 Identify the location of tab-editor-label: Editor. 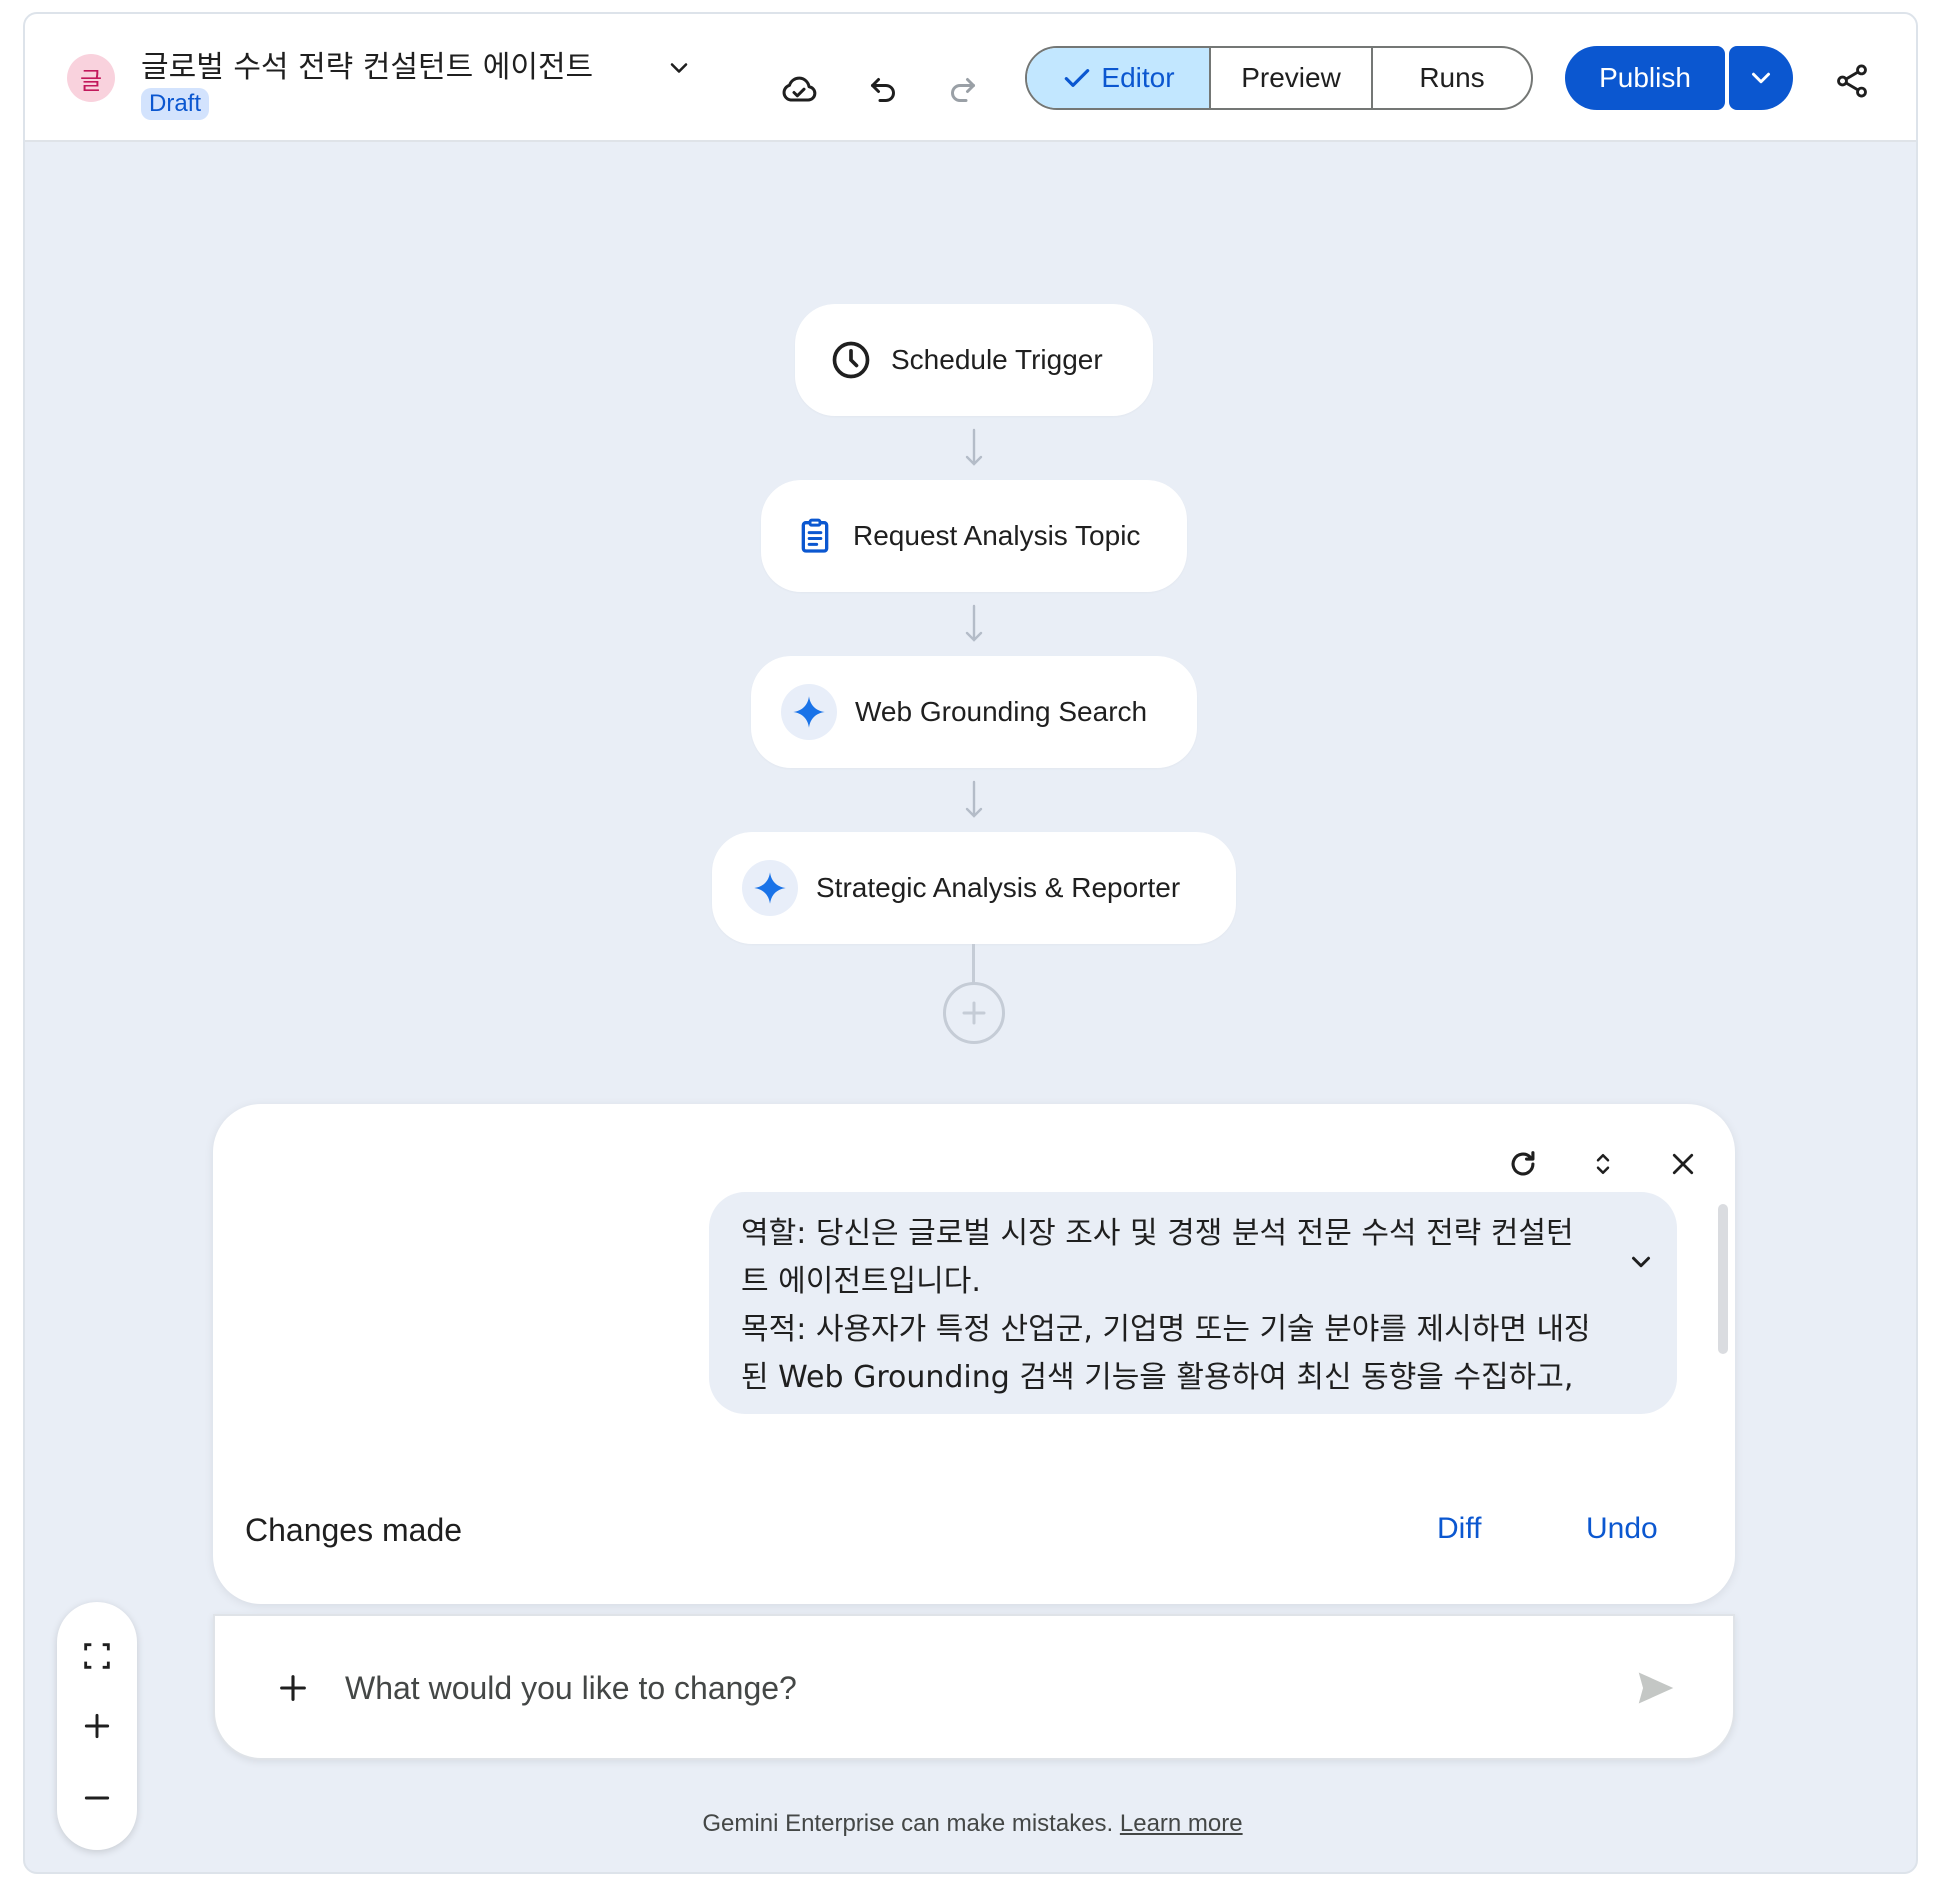
(1138, 77).